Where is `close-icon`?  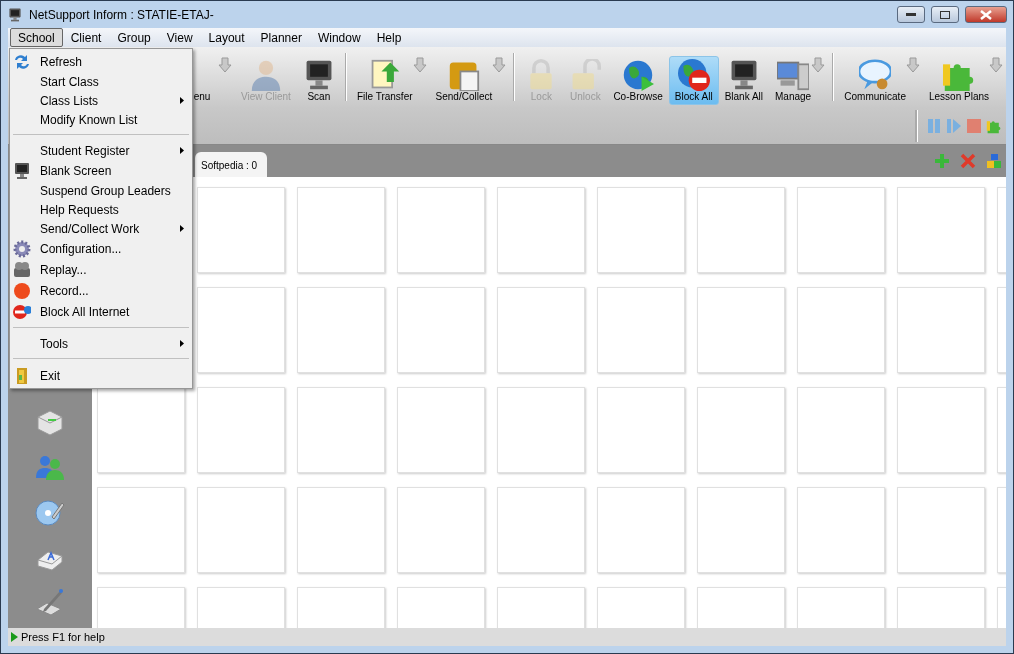 close-icon is located at coordinates (986, 14).